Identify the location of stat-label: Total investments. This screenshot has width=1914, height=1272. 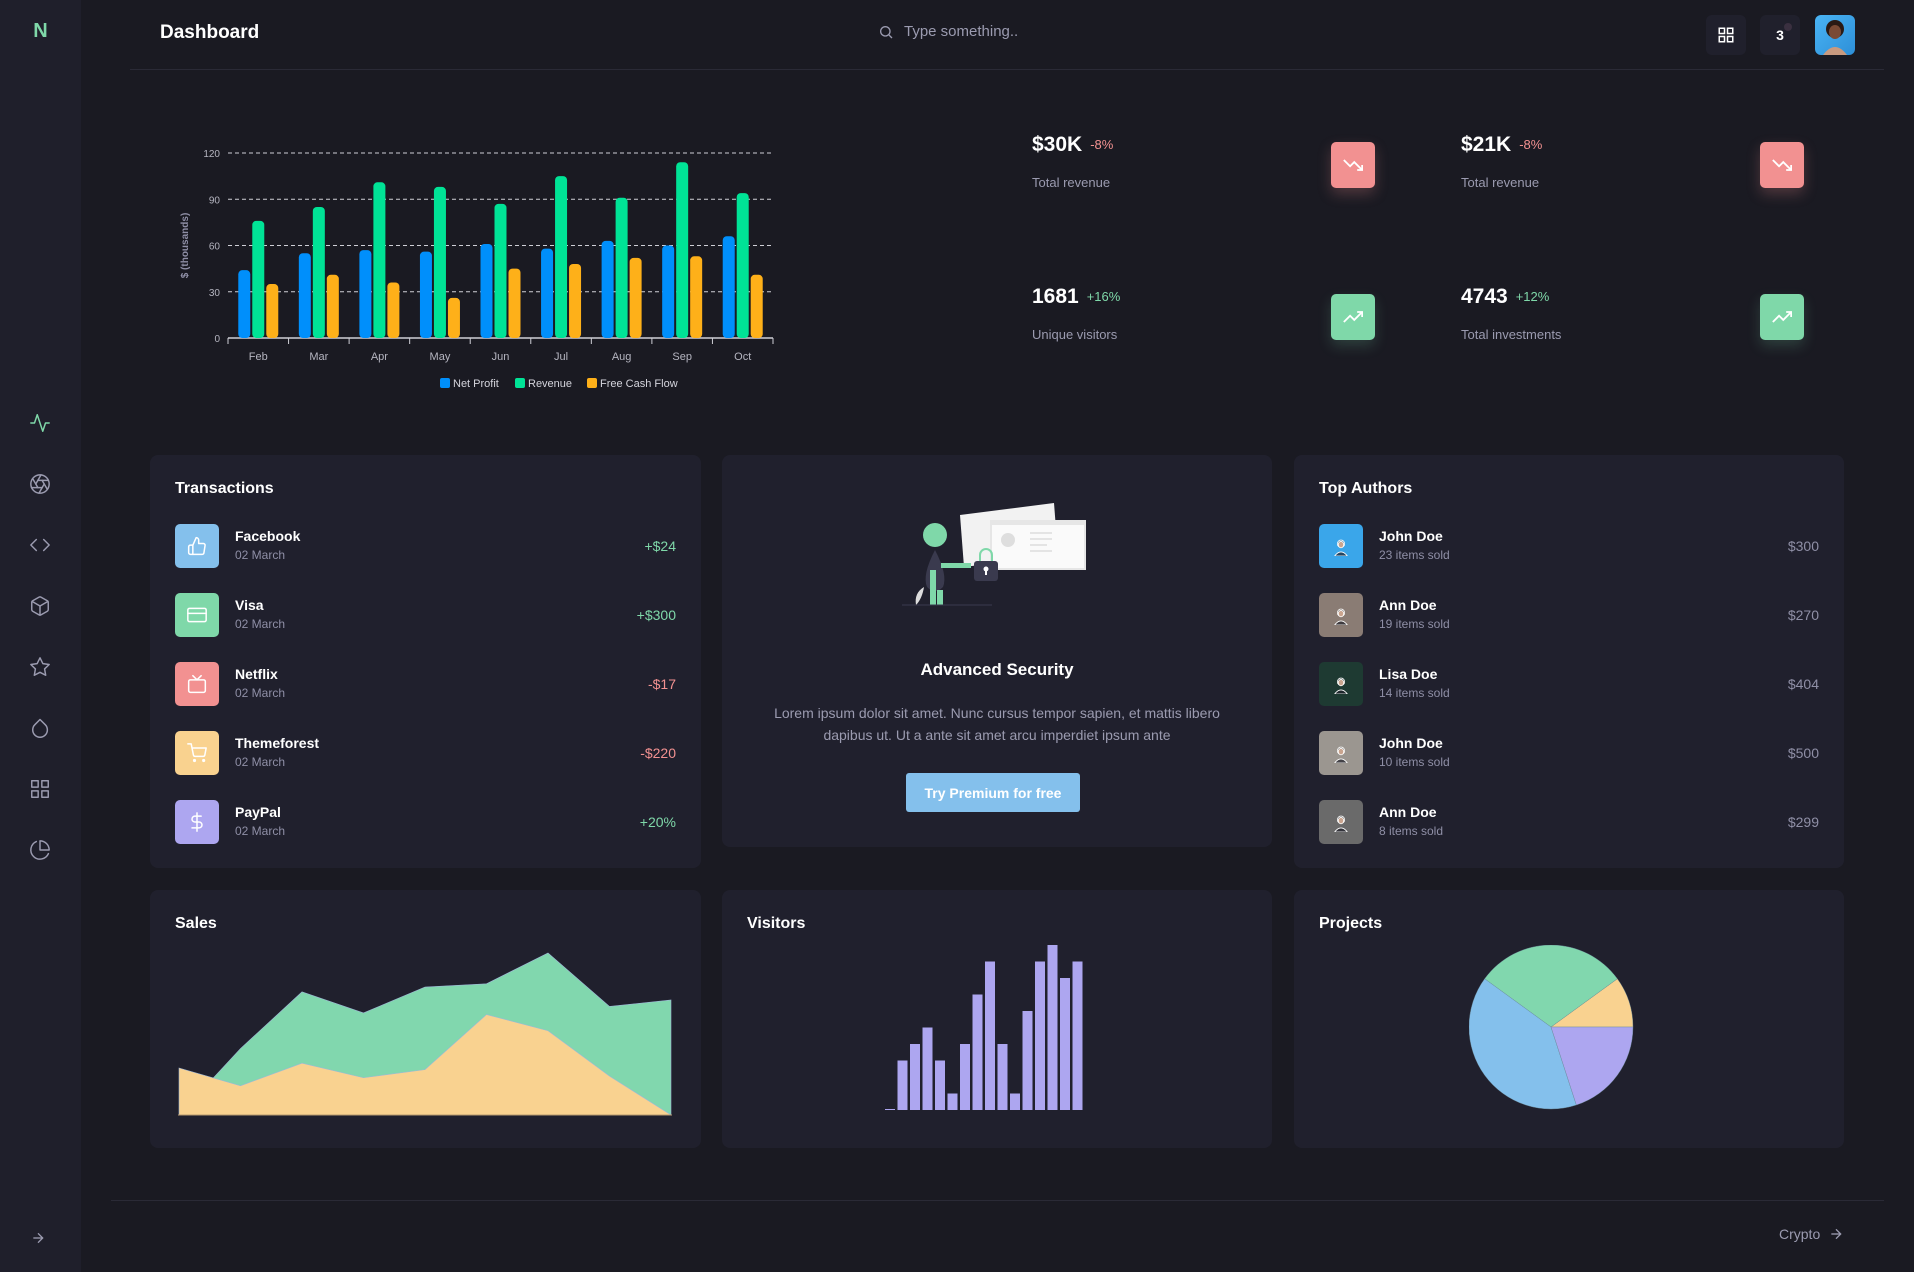
(1511, 334).